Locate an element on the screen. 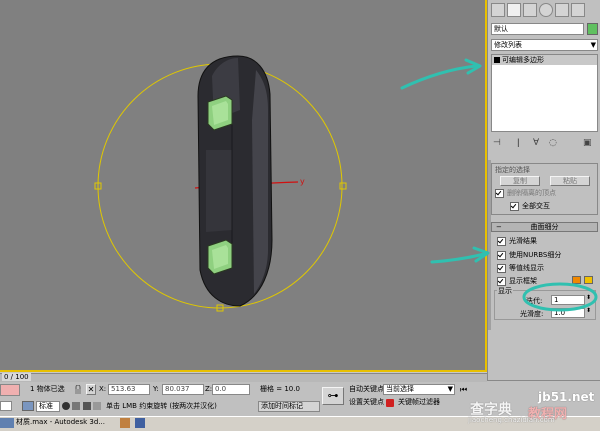 This screenshot has width=600, height=431. key-filter-icon is located at coordinates (390, 403).